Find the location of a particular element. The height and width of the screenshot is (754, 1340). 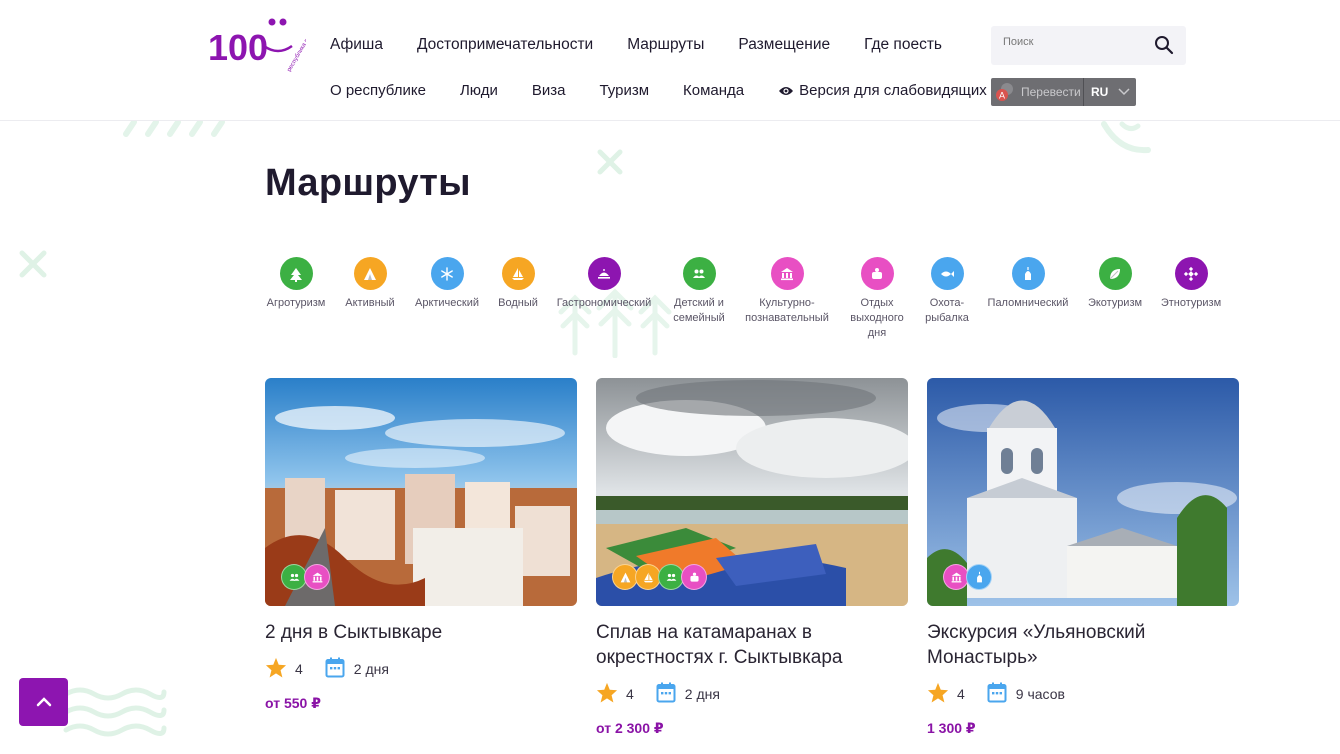

translate-icon: A is located at coordinates (1005, 92).